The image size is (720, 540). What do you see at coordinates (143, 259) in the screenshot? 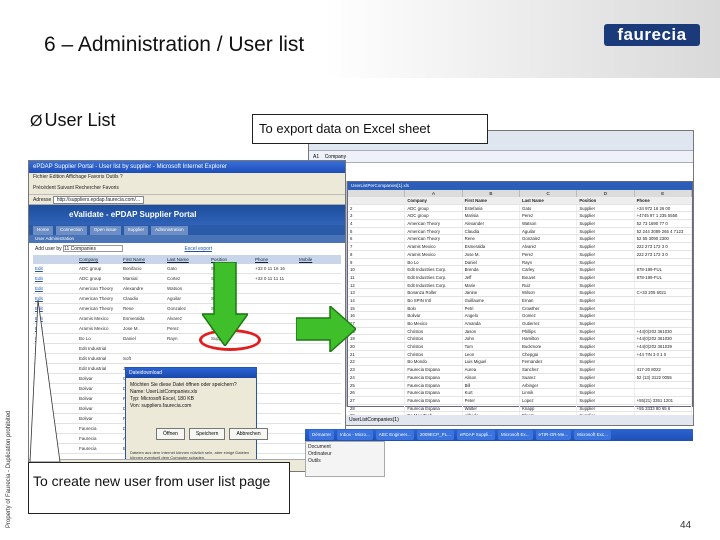
I see `user-grid-column-header: First Name` at bounding box center [143, 259].